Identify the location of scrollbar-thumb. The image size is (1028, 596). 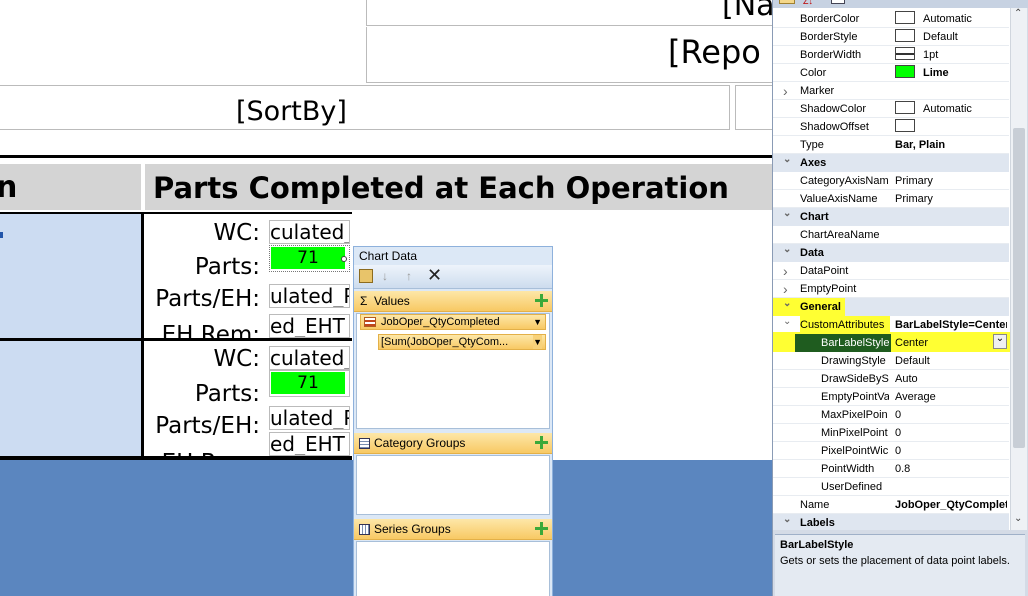
(1019, 288).